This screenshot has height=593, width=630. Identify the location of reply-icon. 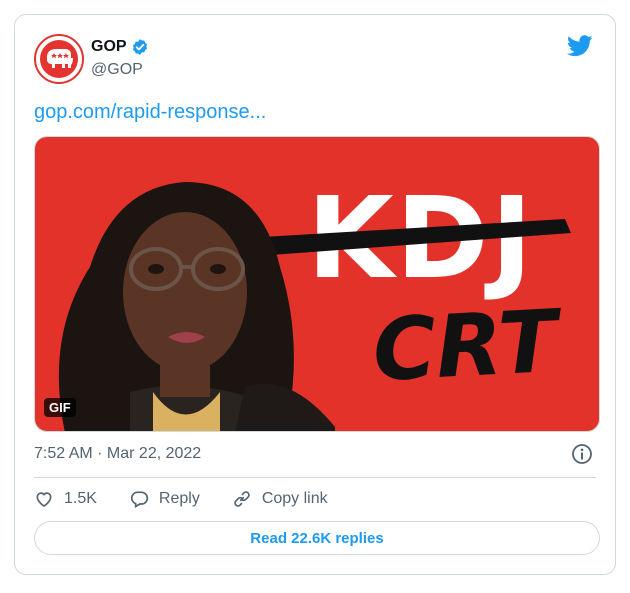
(139, 499).